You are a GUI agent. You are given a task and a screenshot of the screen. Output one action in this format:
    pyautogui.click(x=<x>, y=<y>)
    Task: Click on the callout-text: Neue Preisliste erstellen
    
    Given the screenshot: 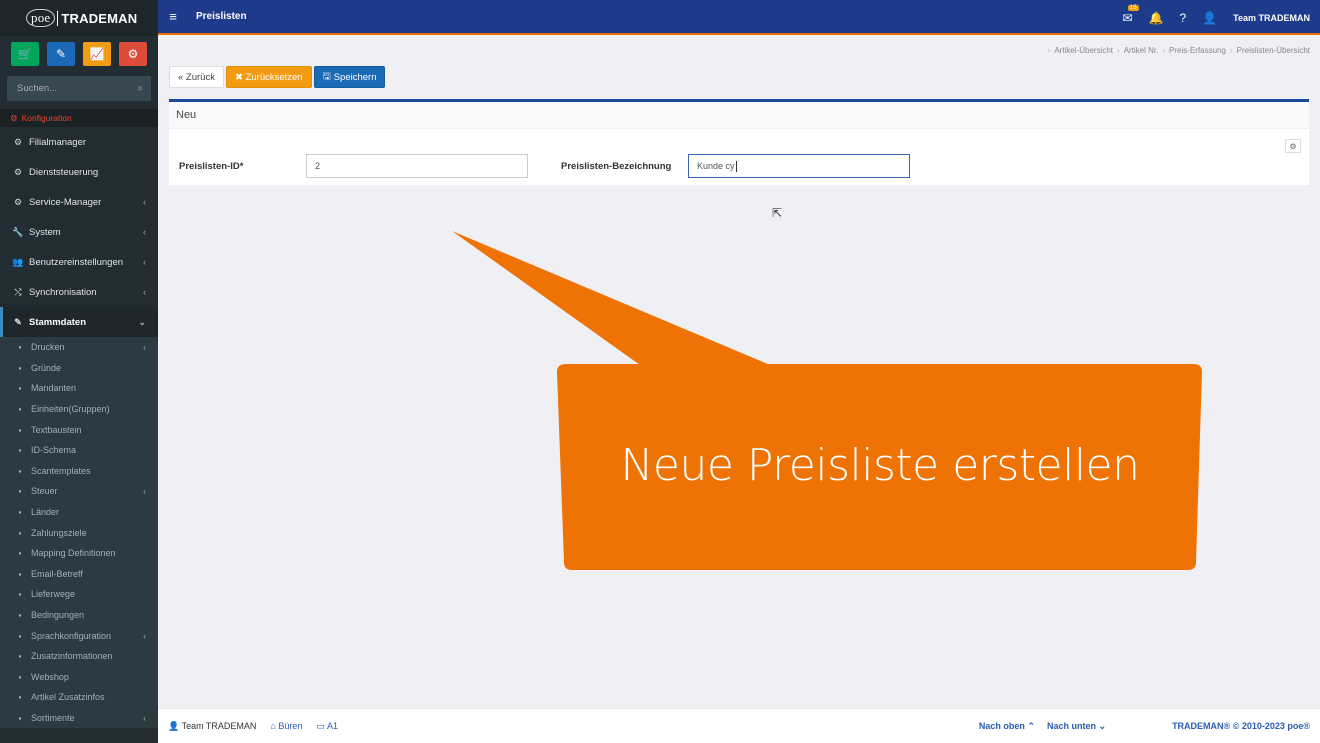 What is the action you would take?
    pyautogui.click(x=880, y=465)
    